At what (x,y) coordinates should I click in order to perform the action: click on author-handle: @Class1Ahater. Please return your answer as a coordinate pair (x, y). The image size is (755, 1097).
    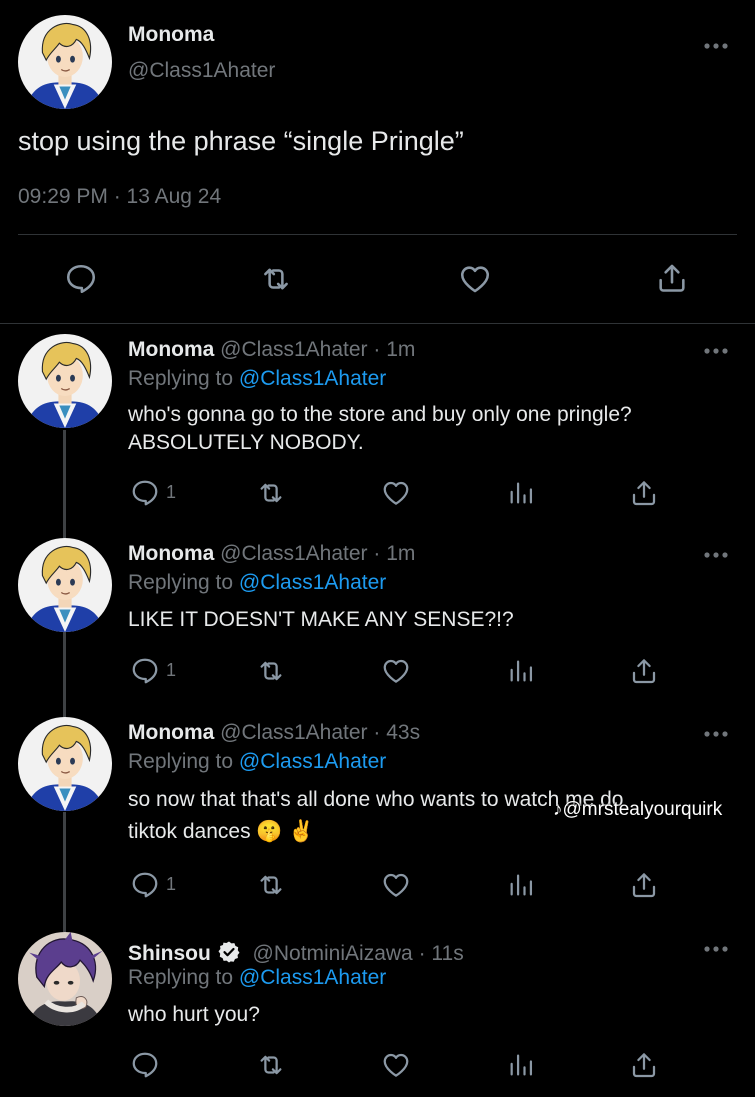
    Looking at the image, I should click on (201, 71).